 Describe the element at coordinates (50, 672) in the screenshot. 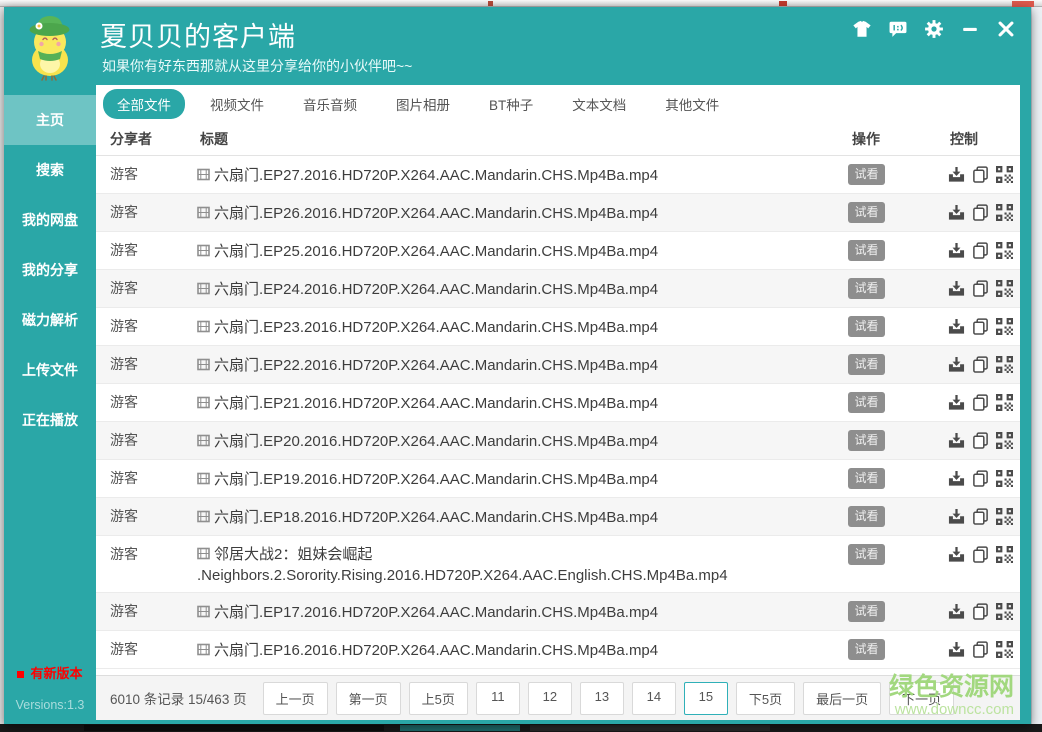

I see `update-notice: 有新版本` at that location.